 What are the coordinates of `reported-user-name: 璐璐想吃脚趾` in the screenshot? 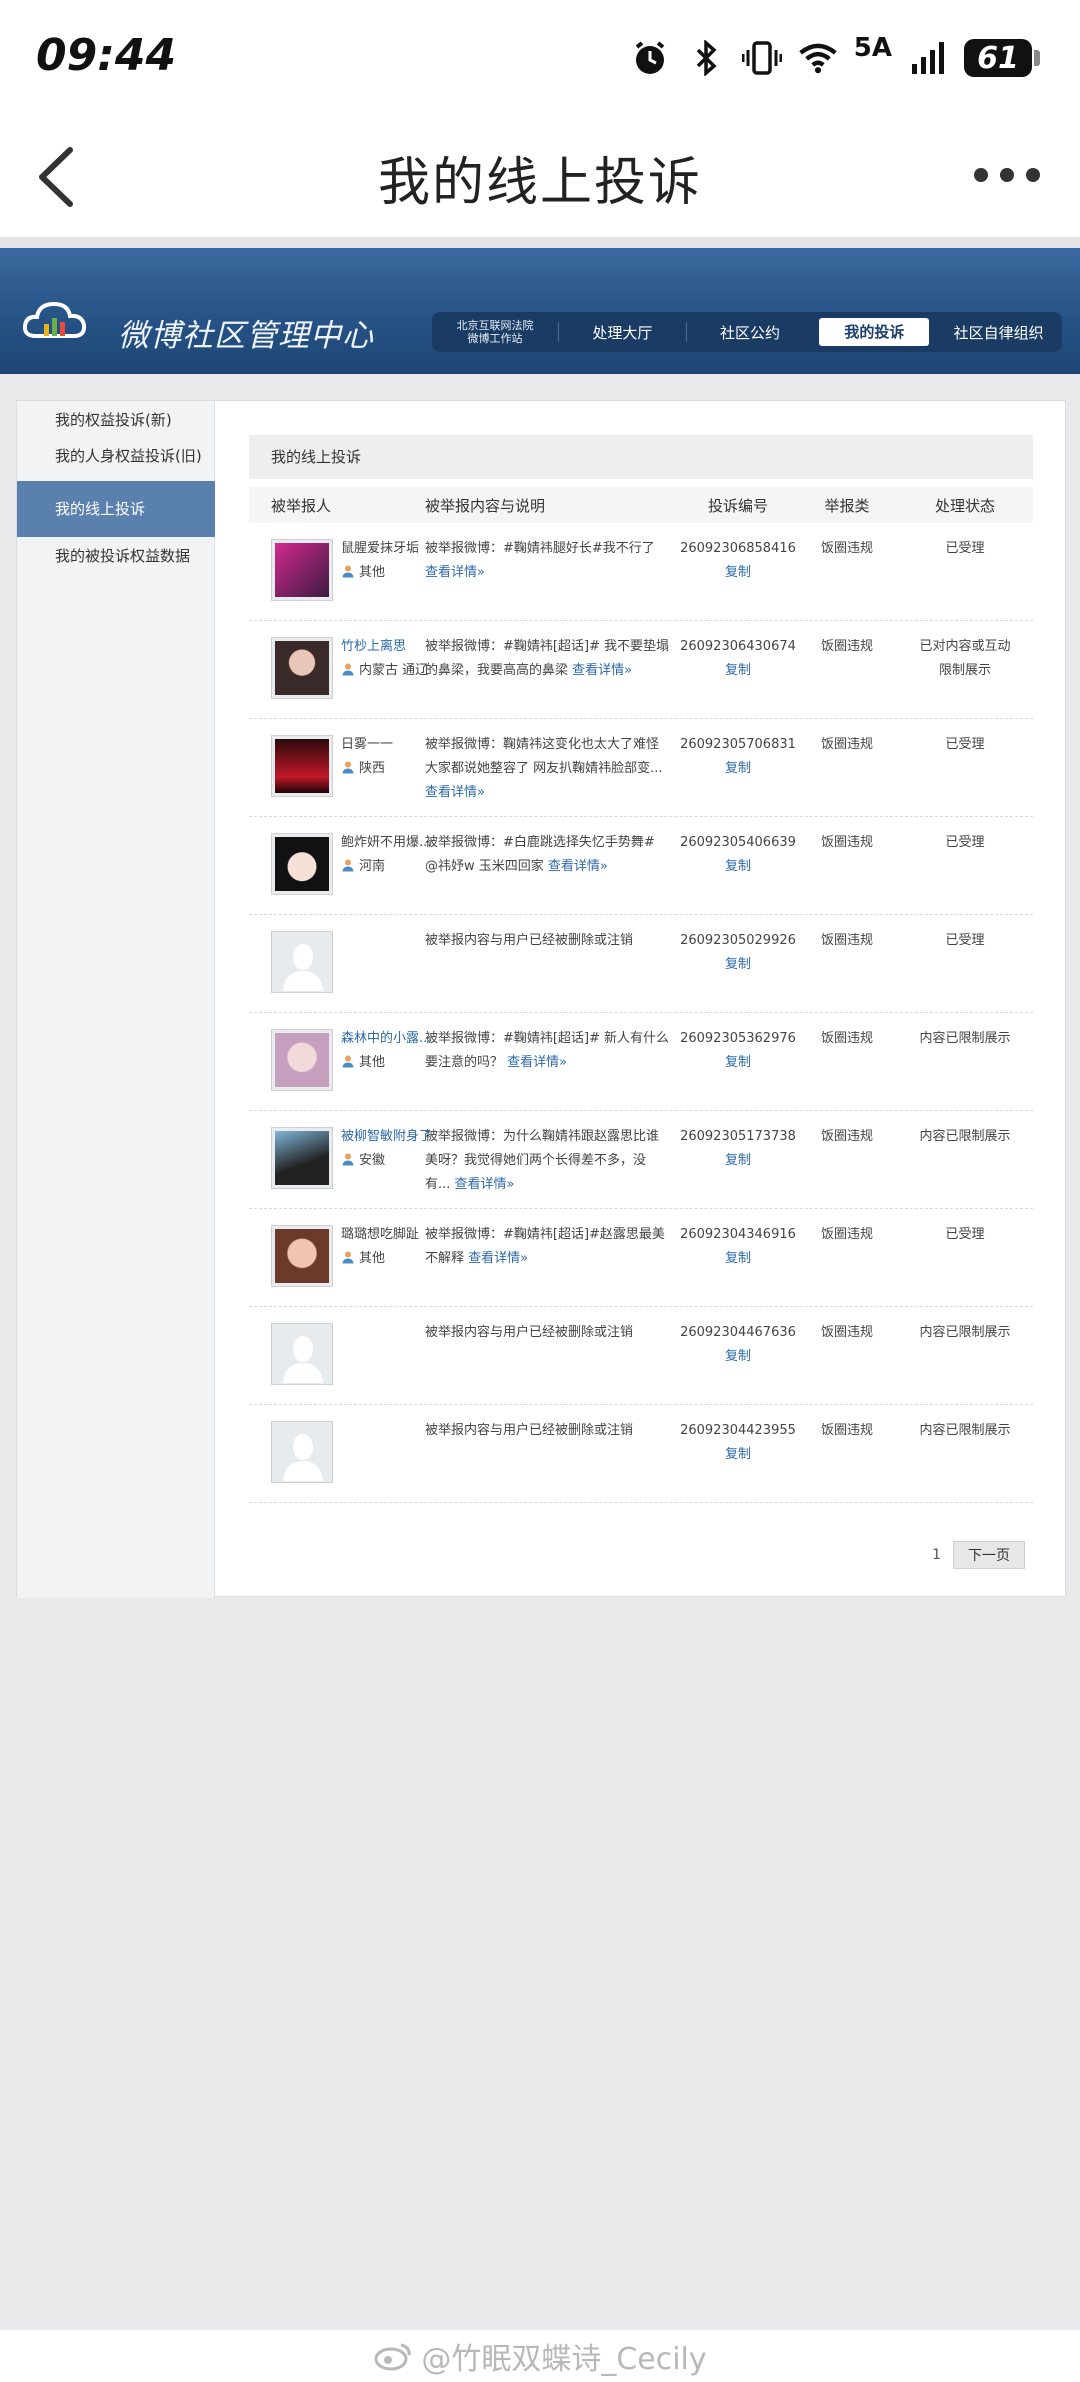 It's located at (395, 1232).